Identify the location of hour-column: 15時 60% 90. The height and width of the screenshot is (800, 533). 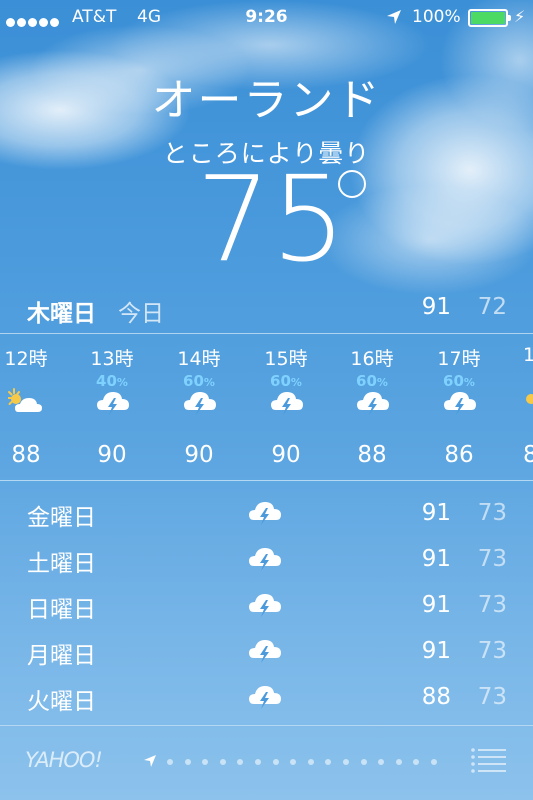
(286, 407).